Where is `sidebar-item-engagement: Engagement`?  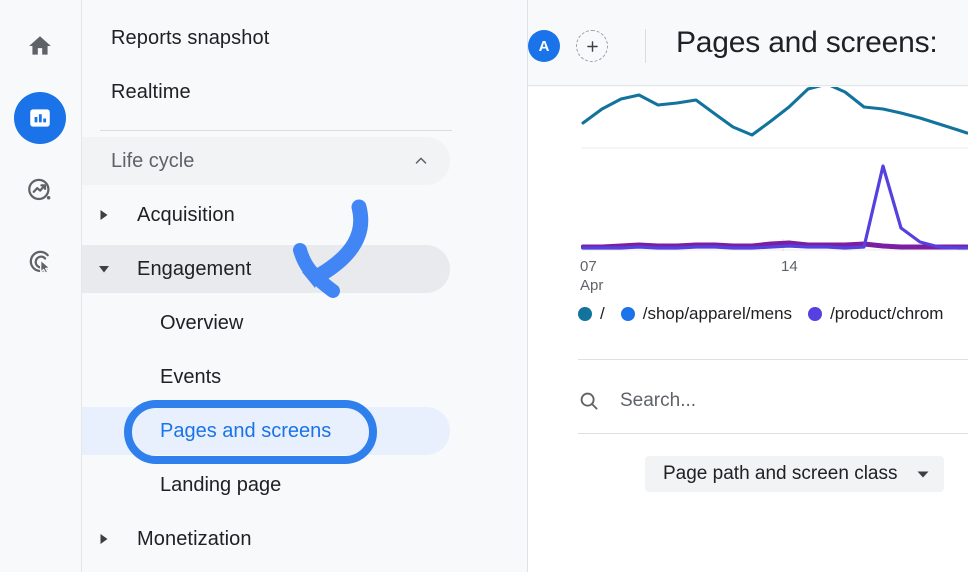
sidebar-item-engagement: Engagement is located at coordinates (266, 269).